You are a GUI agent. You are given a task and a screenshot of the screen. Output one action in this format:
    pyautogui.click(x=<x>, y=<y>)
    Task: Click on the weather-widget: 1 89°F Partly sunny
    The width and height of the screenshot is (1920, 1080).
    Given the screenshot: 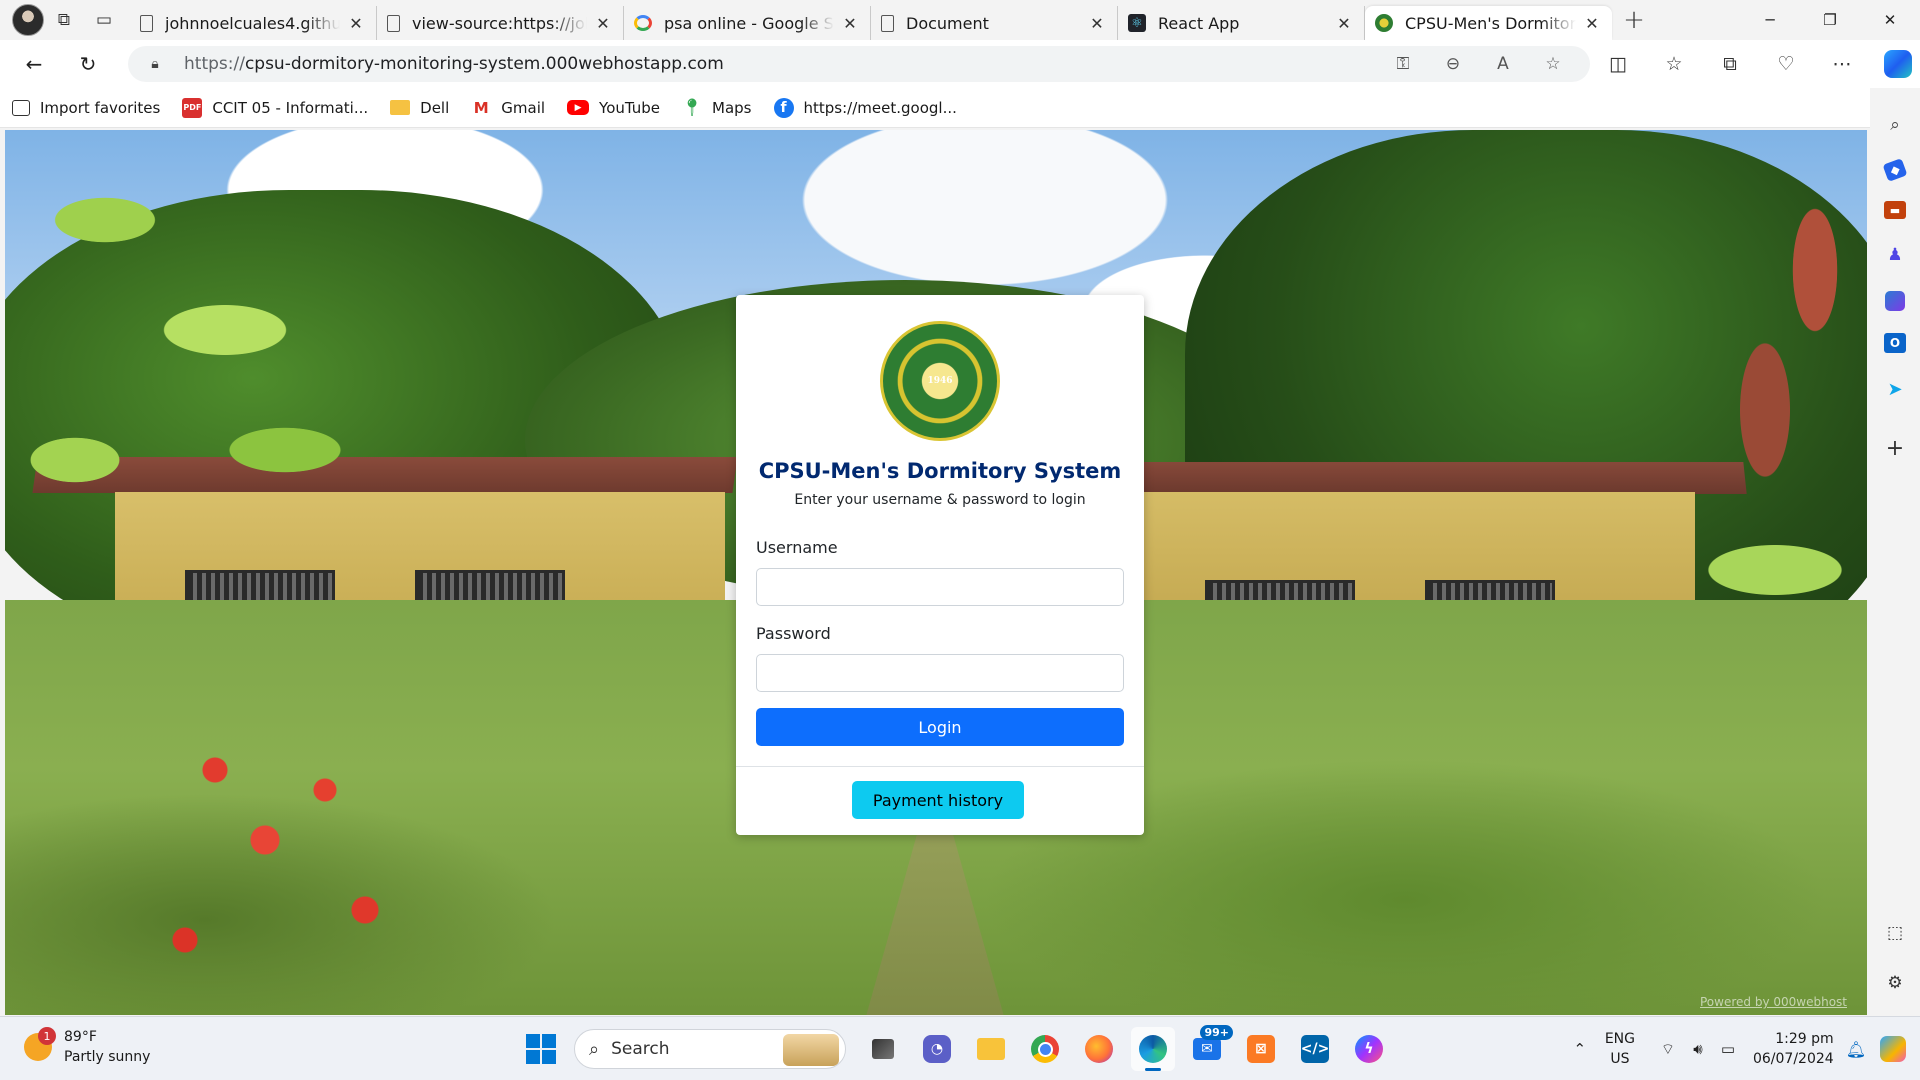 What is the action you would take?
    pyautogui.click(x=87, y=1047)
    